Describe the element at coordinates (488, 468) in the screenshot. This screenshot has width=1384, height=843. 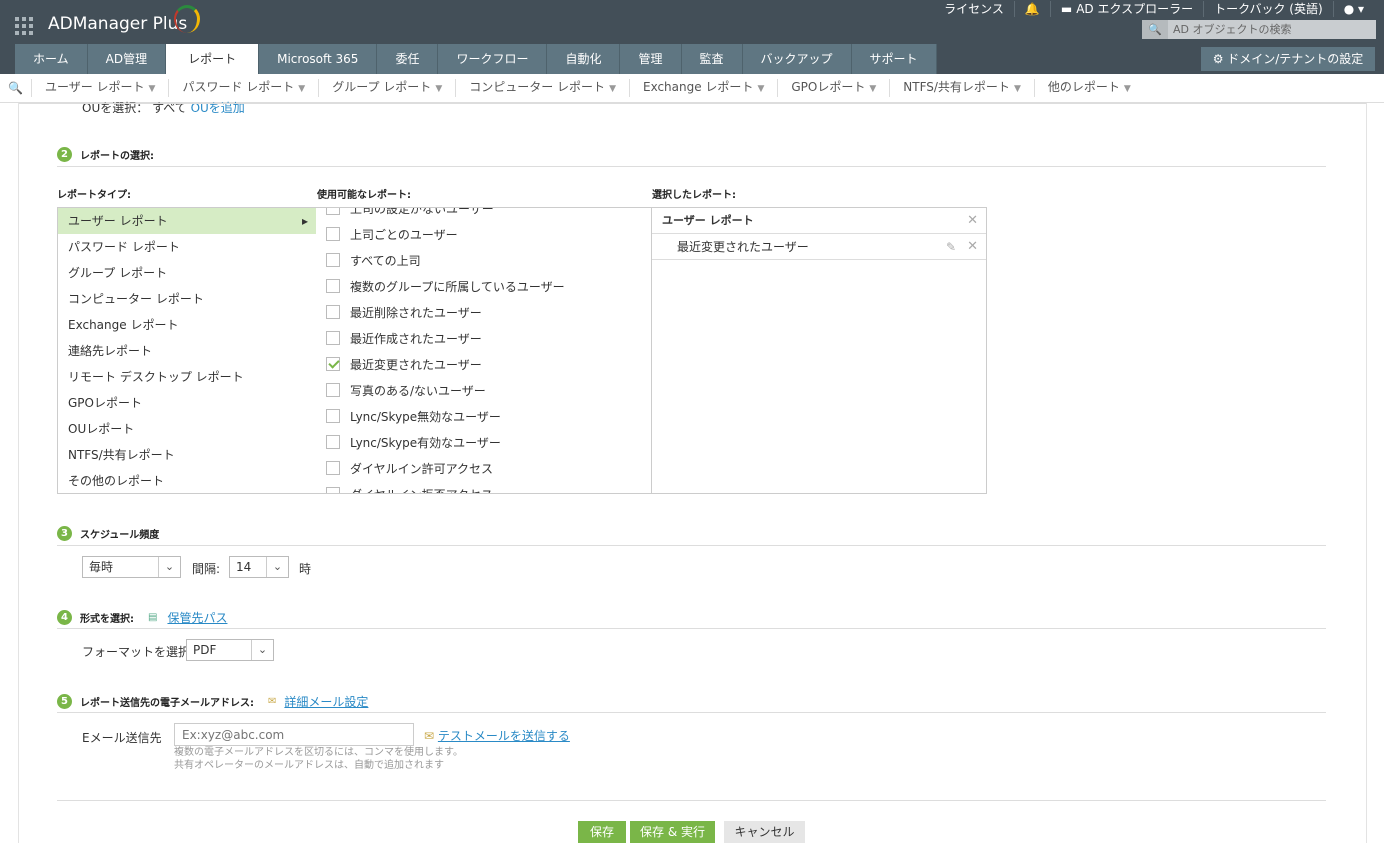
I see `available-report-item: ダイヤルイン許可アクセス` at that location.